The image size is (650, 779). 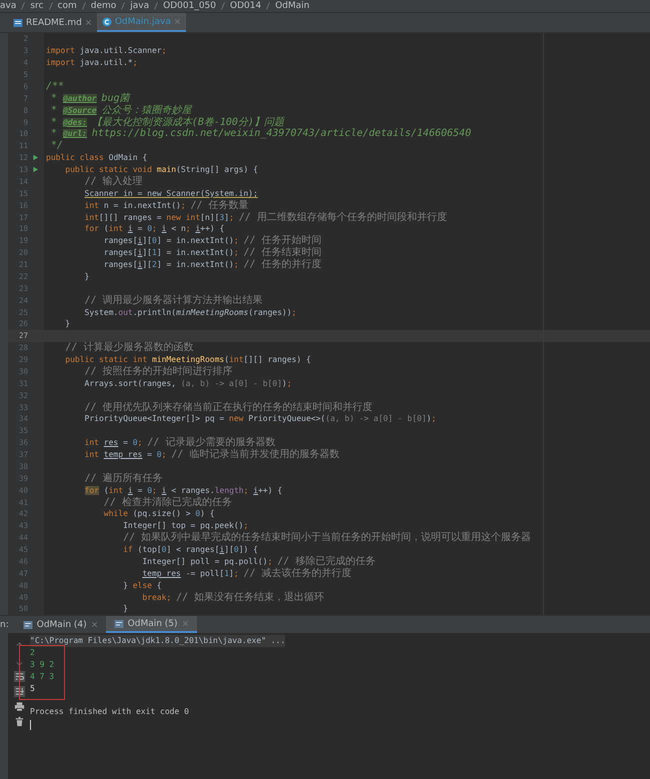 What do you see at coordinates (140, 6) in the screenshot?
I see `breadcrumb-item: java` at bounding box center [140, 6].